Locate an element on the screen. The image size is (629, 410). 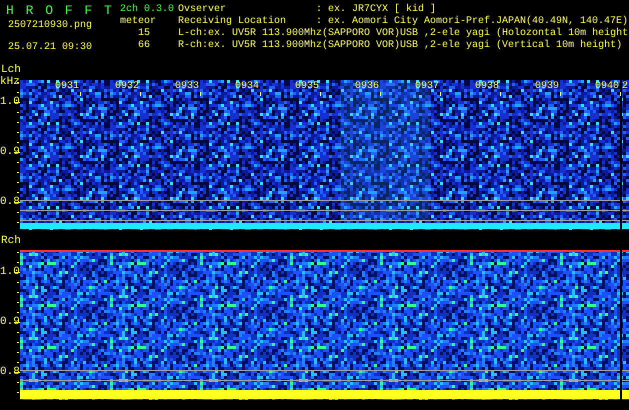
field-value: : ex. JR7CYX [ kid ] is located at coordinates (376, 10).